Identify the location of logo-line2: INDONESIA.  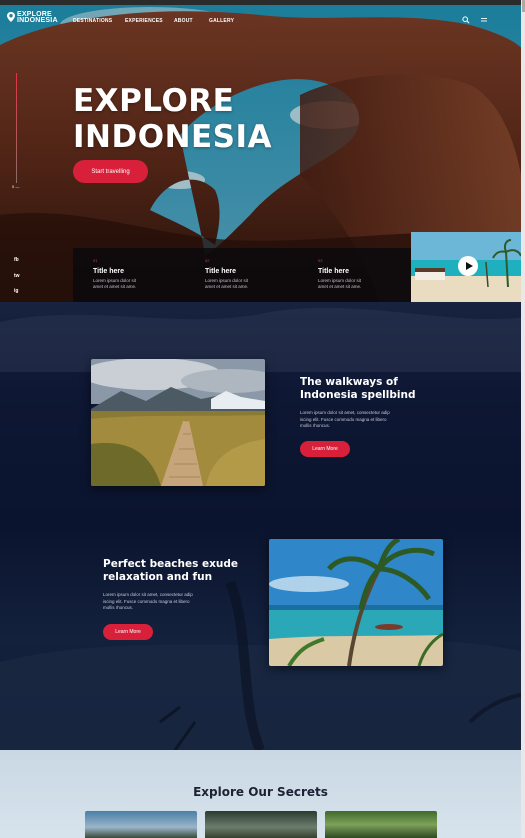
(37, 20).